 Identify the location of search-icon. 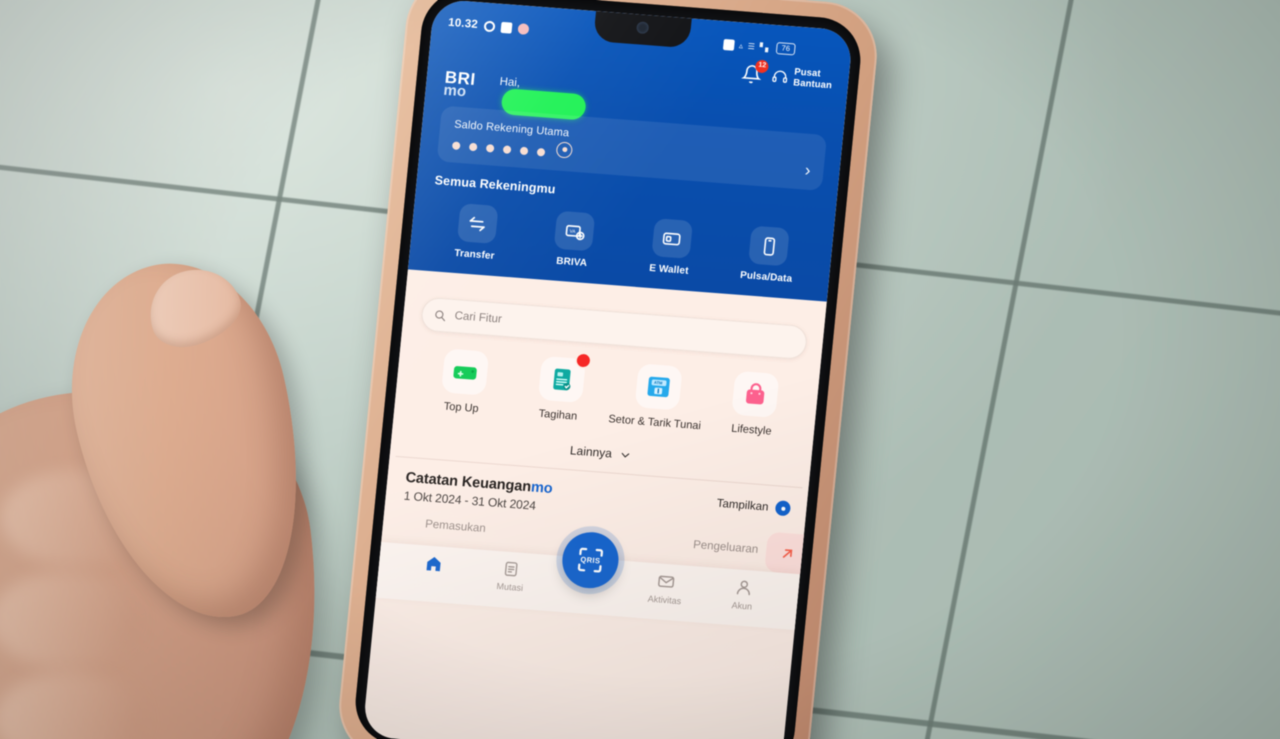
(440, 315).